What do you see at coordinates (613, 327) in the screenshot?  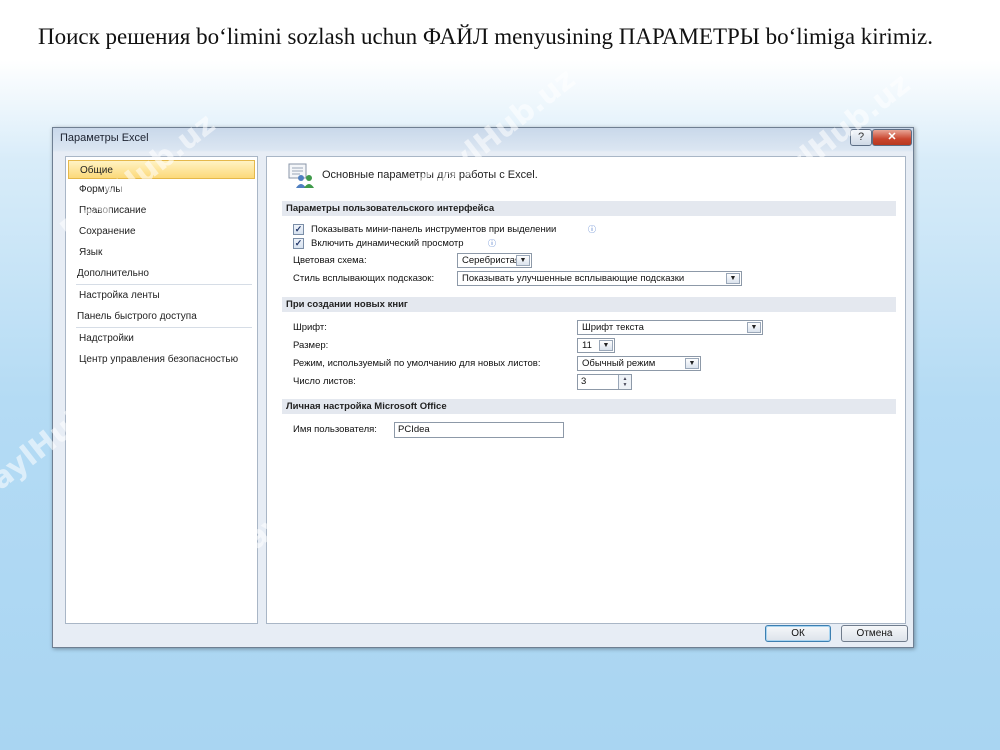 I see `font-value: Шрифт текста` at bounding box center [613, 327].